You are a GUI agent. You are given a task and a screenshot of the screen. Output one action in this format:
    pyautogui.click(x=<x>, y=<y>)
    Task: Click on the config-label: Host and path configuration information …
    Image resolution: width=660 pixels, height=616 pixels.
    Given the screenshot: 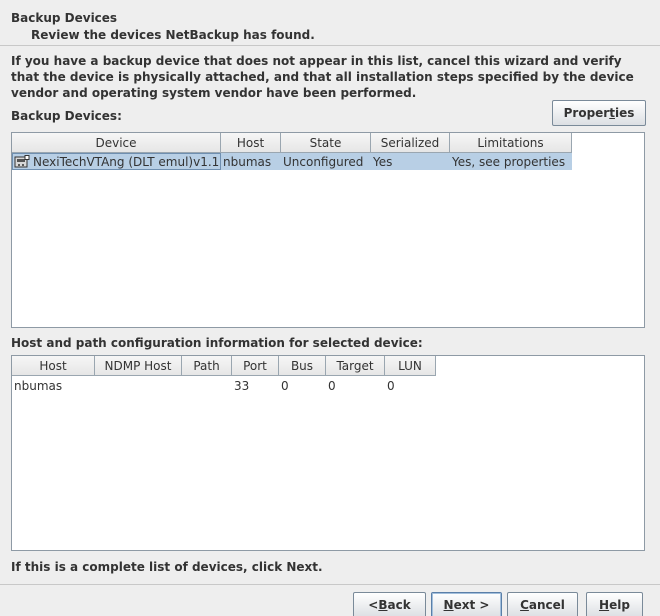 What is the action you would take?
    pyautogui.click(x=217, y=343)
    